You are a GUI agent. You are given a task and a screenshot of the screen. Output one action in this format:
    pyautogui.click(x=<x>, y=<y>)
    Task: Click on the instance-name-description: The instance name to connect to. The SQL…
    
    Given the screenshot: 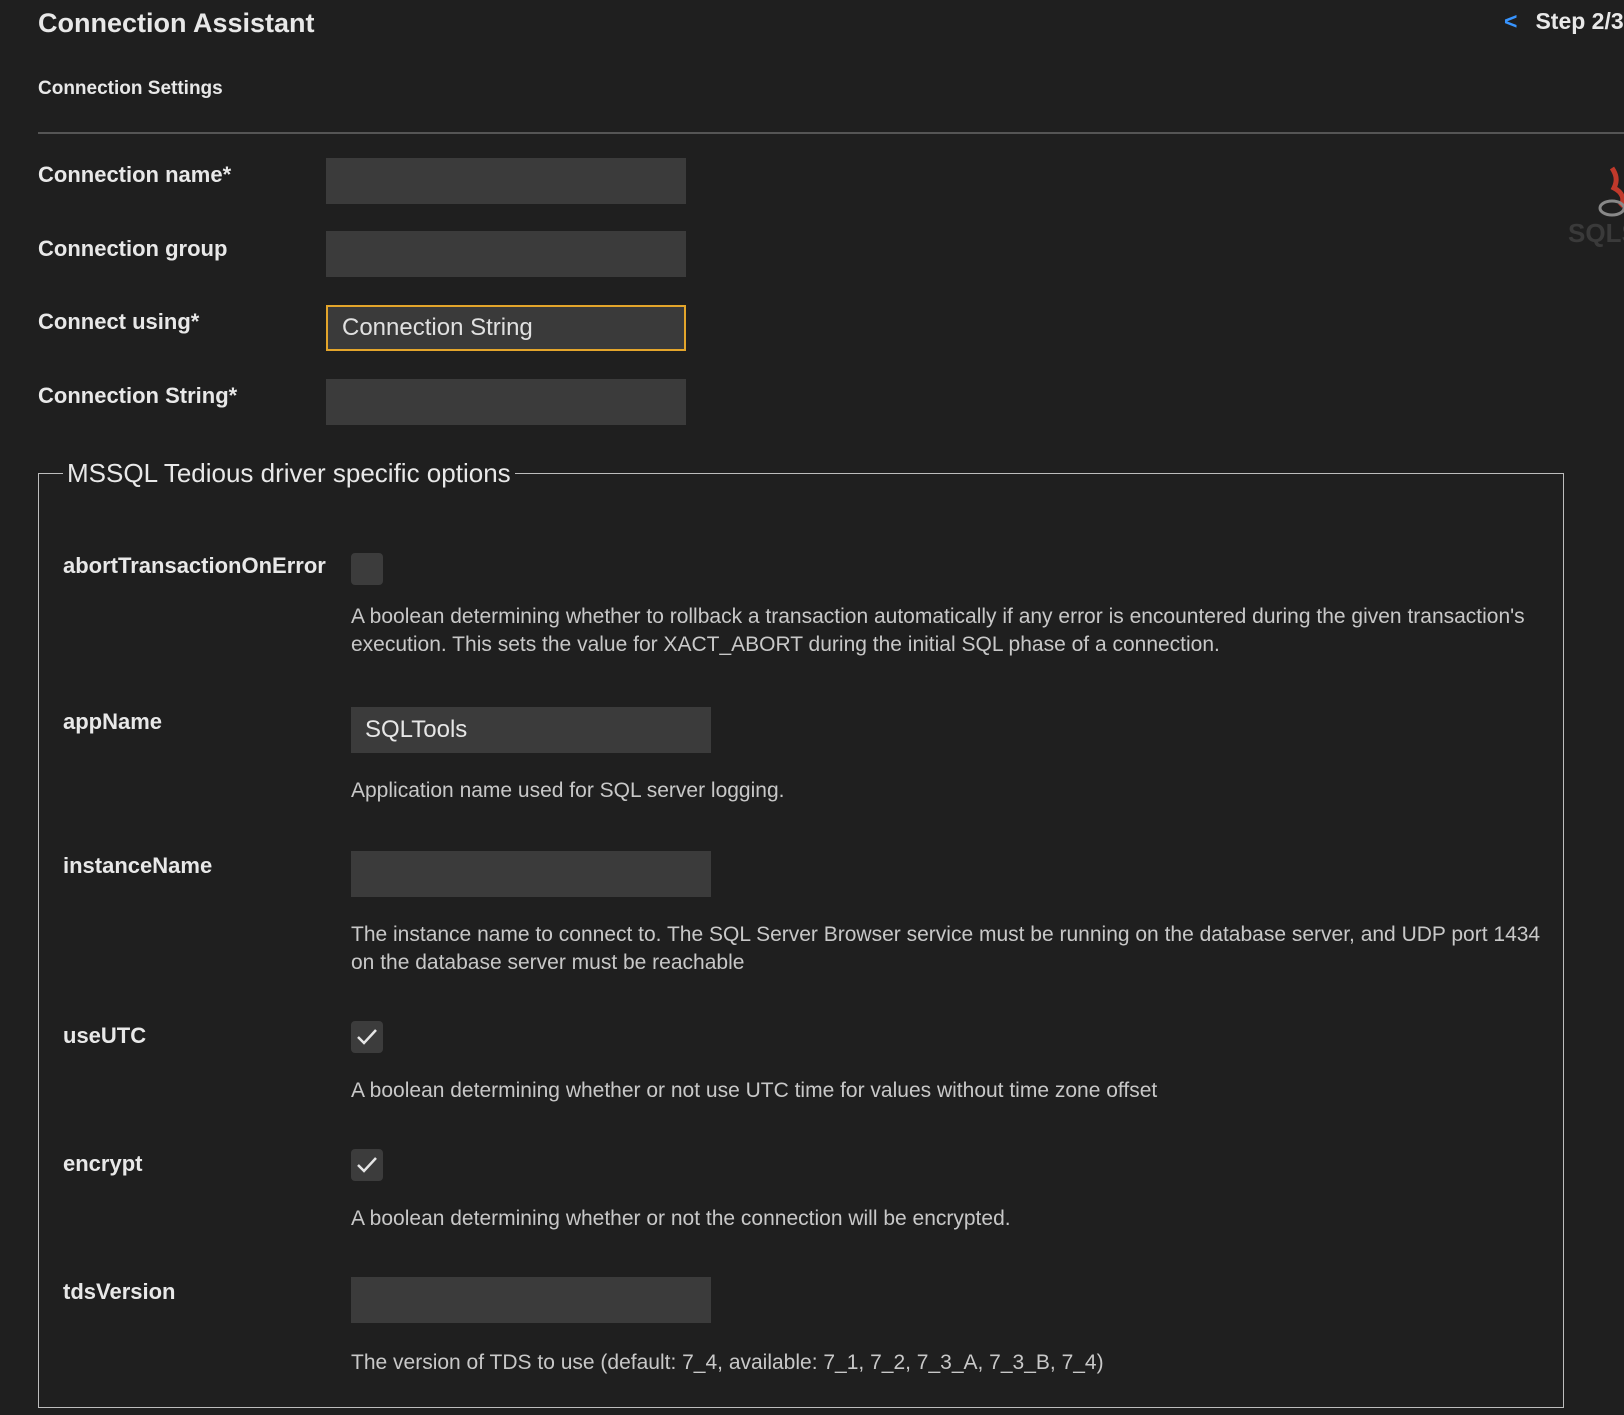 What is the action you would take?
    pyautogui.click(x=946, y=948)
    